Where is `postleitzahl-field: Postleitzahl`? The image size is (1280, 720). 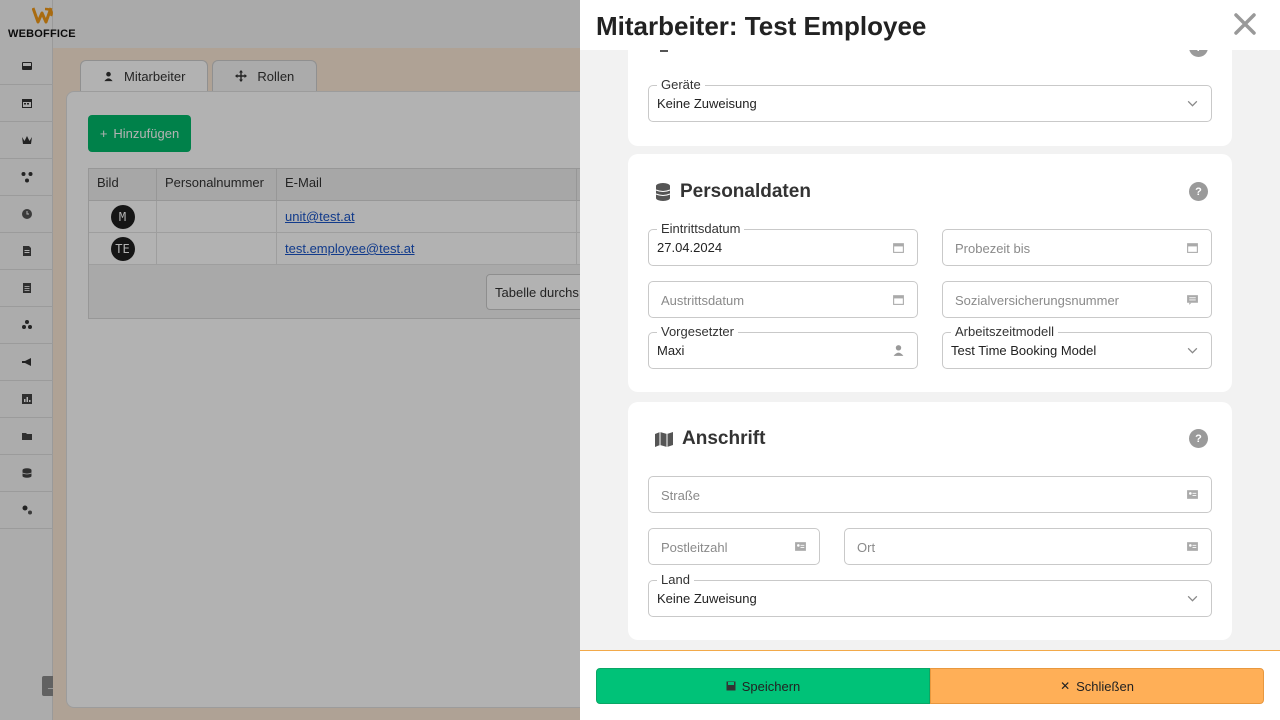
postleitzahl-field: Postleitzahl is located at coordinates (734, 546).